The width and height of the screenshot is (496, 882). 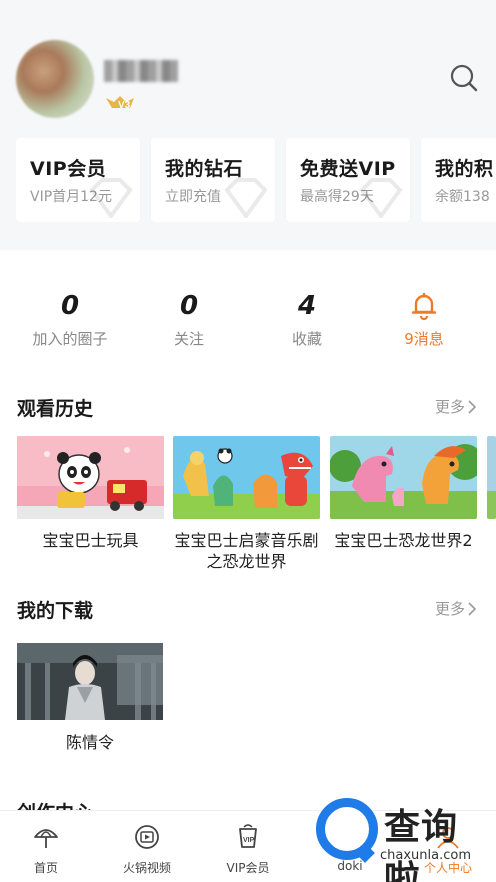 What do you see at coordinates (45, 868) in the screenshot?
I see `nav-label: 首页` at bounding box center [45, 868].